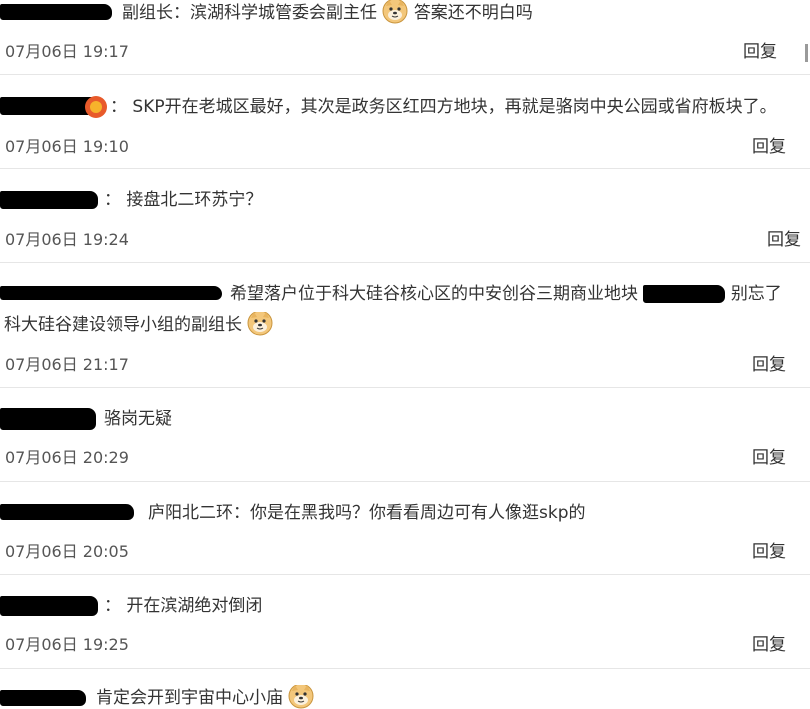 The height and width of the screenshot is (709, 810). I want to click on comment-time: 07月06日 20:05, so click(67, 551).